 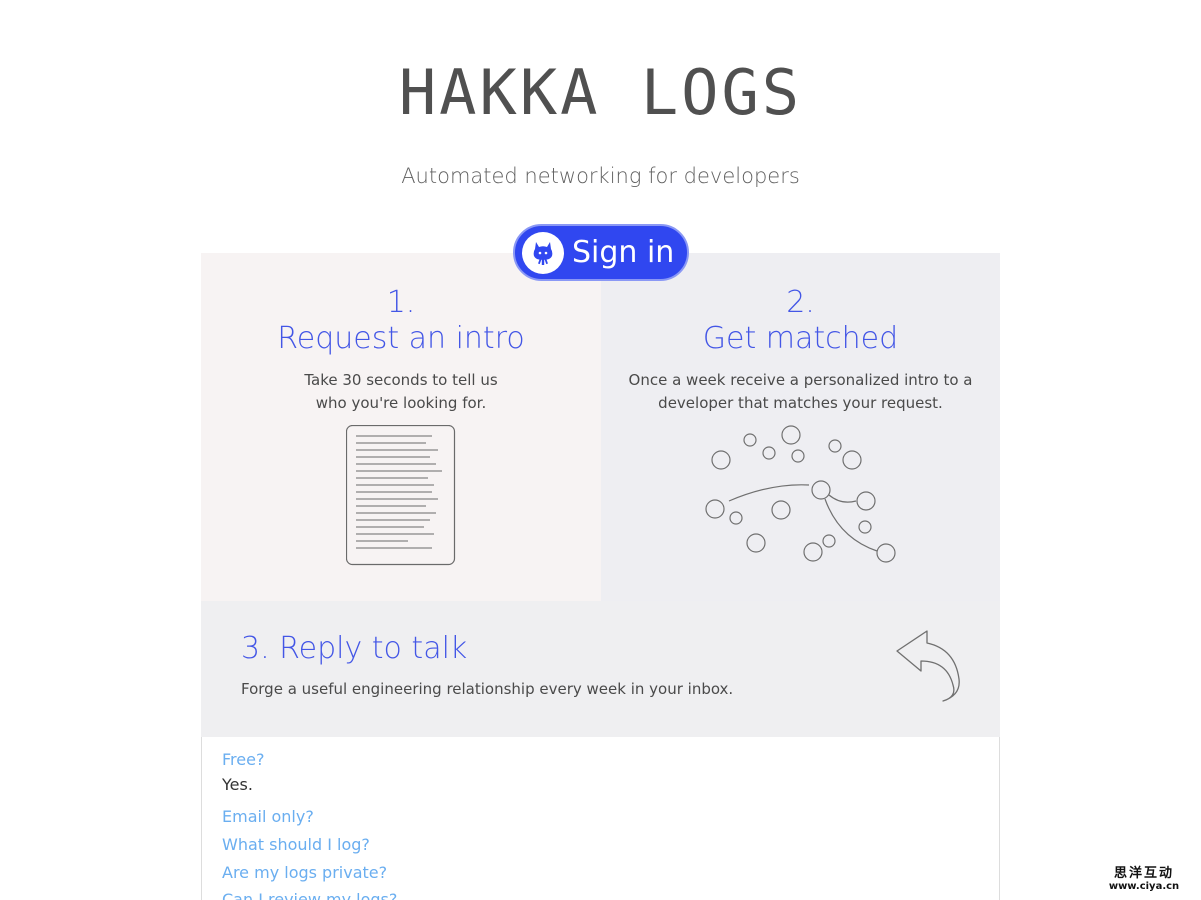 I want to click on watermark-url: www.ciya.cn, so click(x=1144, y=886).